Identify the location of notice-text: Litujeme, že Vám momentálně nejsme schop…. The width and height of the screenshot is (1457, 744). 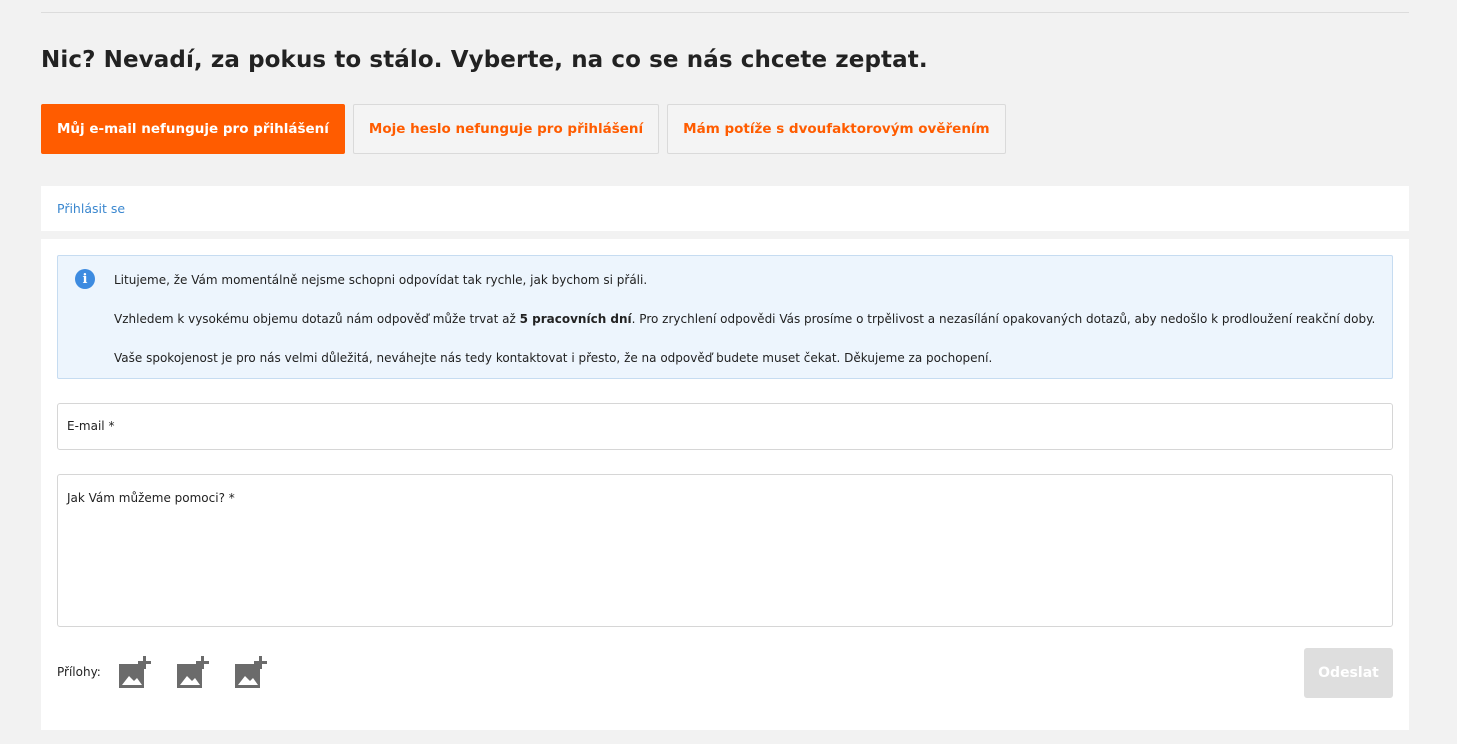
(744, 319).